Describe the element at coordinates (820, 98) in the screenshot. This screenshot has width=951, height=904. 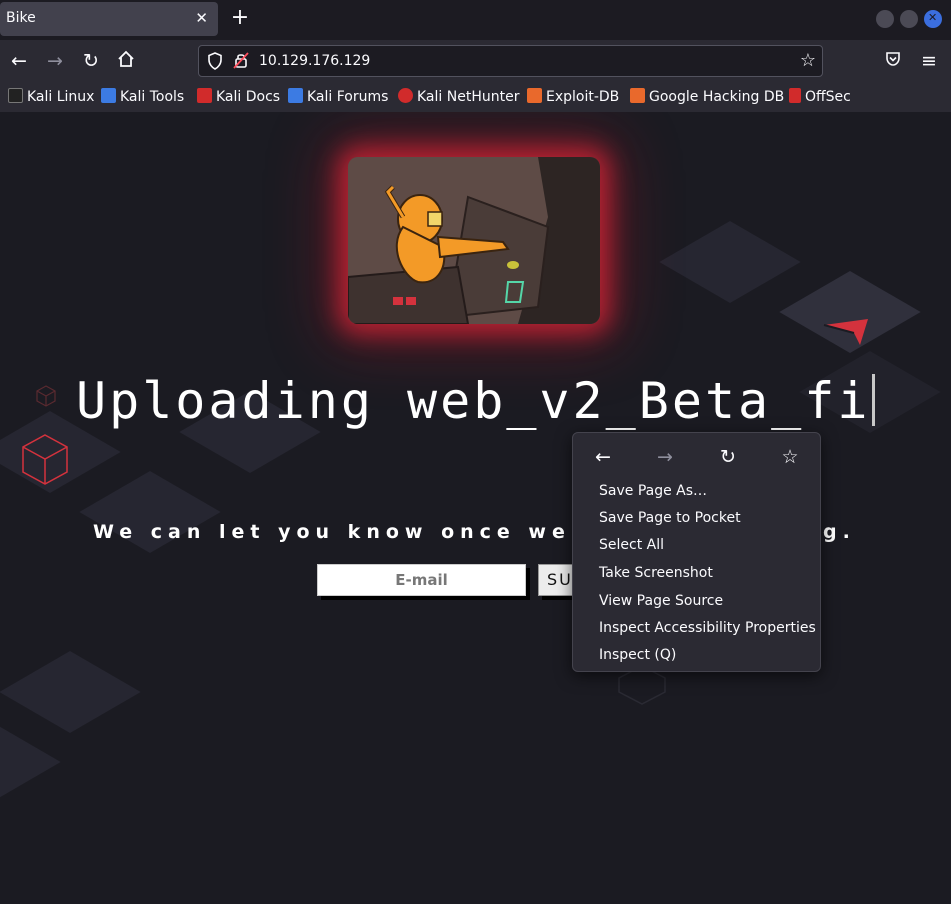
I see `bookmark-offsec: OffSec` at that location.